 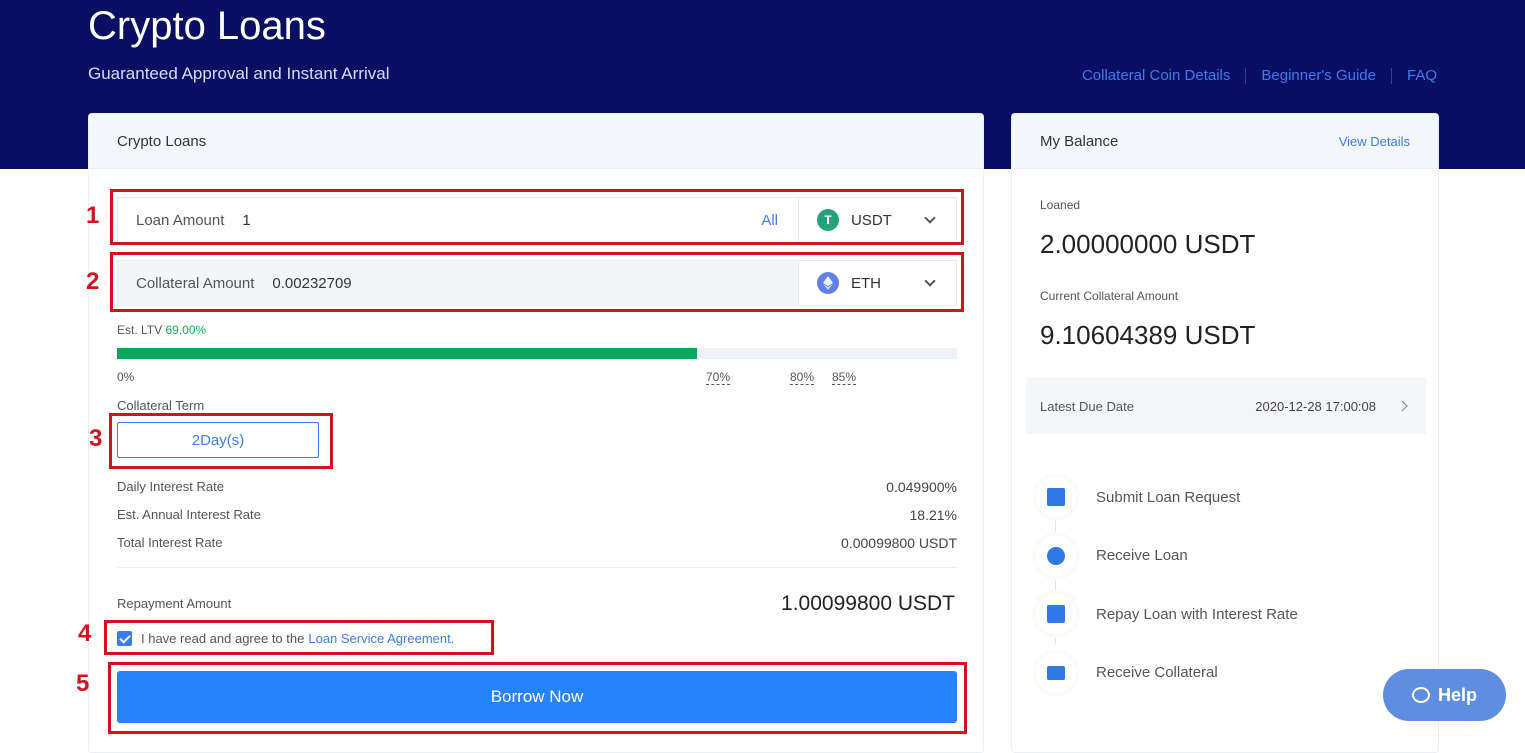 I want to click on step-item: Submit Loan Request, so click(x=1167, y=497).